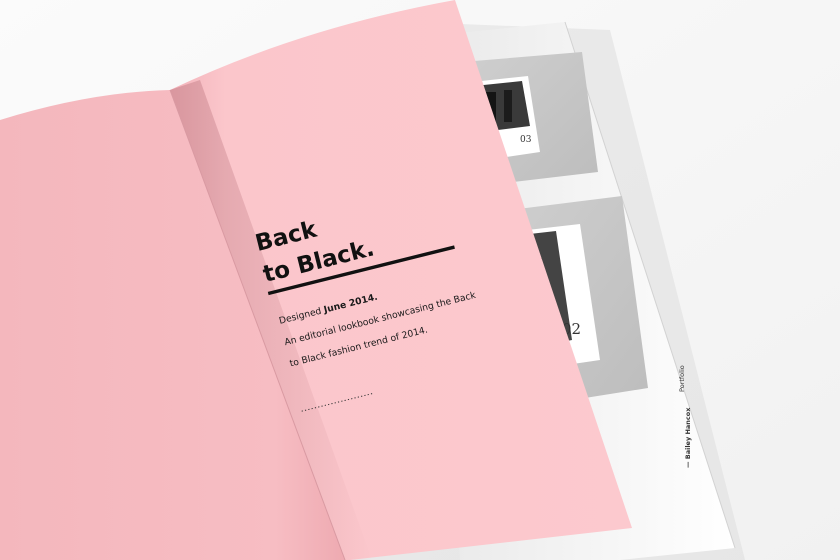 This screenshot has width=840, height=560. I want to click on spine-section: Portfolio, so click(682, 378).